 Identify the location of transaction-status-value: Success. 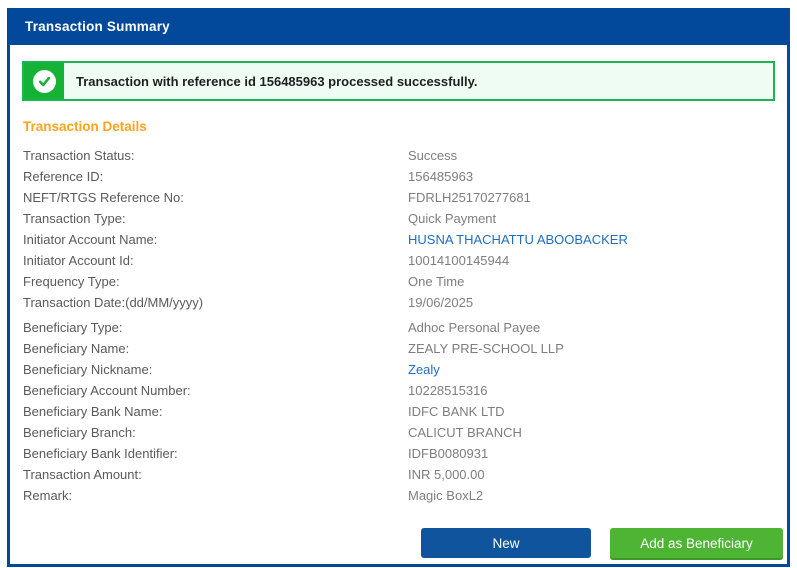
(433, 155).